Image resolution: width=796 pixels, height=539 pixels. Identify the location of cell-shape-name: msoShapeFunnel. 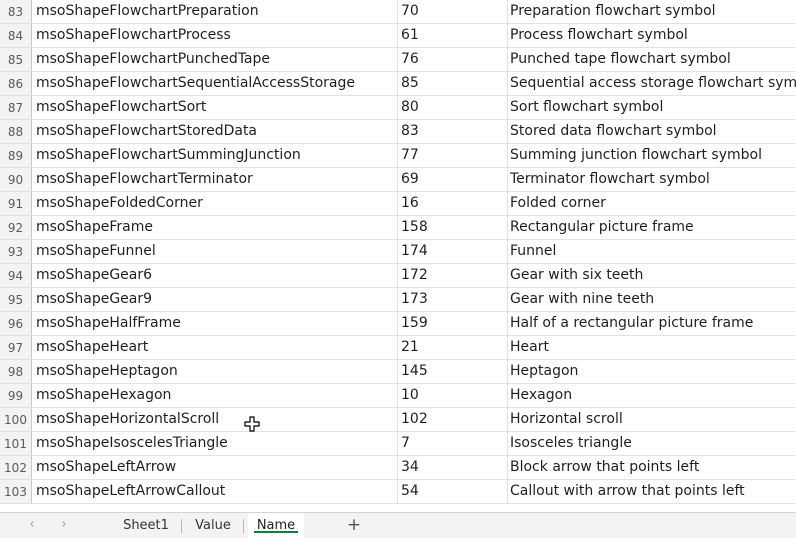
(215, 251).